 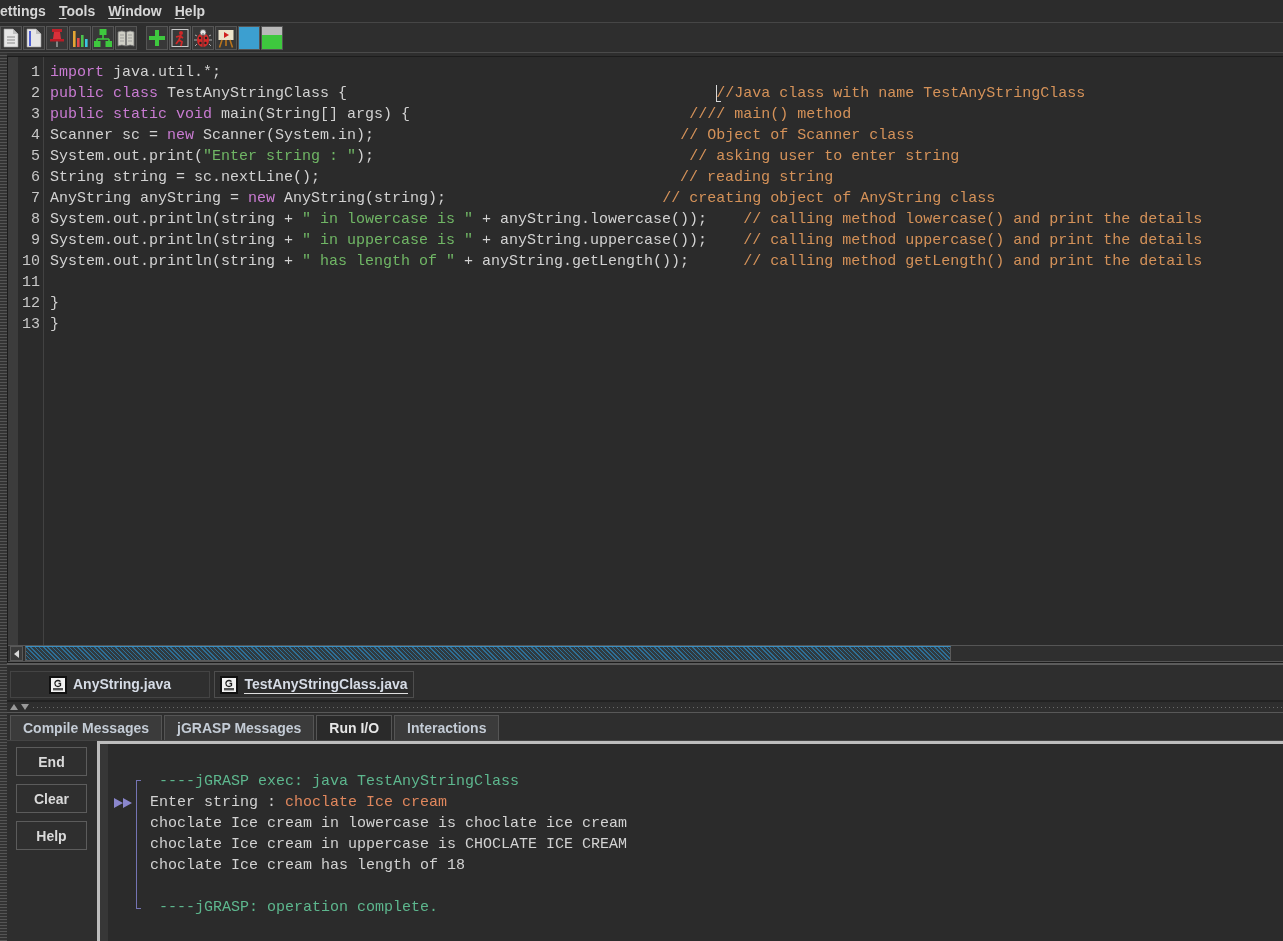 I want to click on code-line: System.out.println(string + " in lowercase is " + anyString.lowercase());, so click(x=379, y=220).